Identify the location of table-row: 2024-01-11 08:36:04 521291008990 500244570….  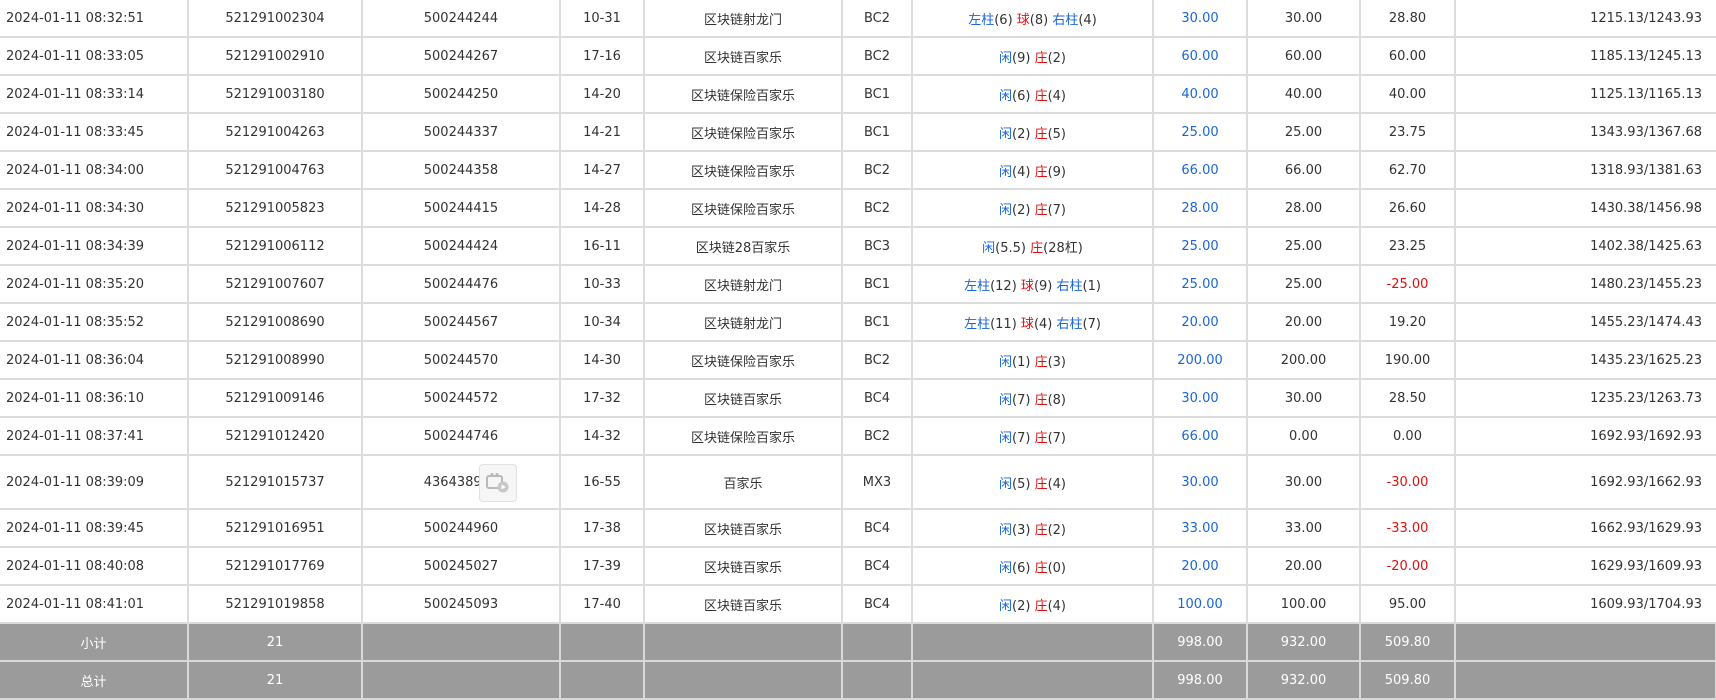
(858, 360).